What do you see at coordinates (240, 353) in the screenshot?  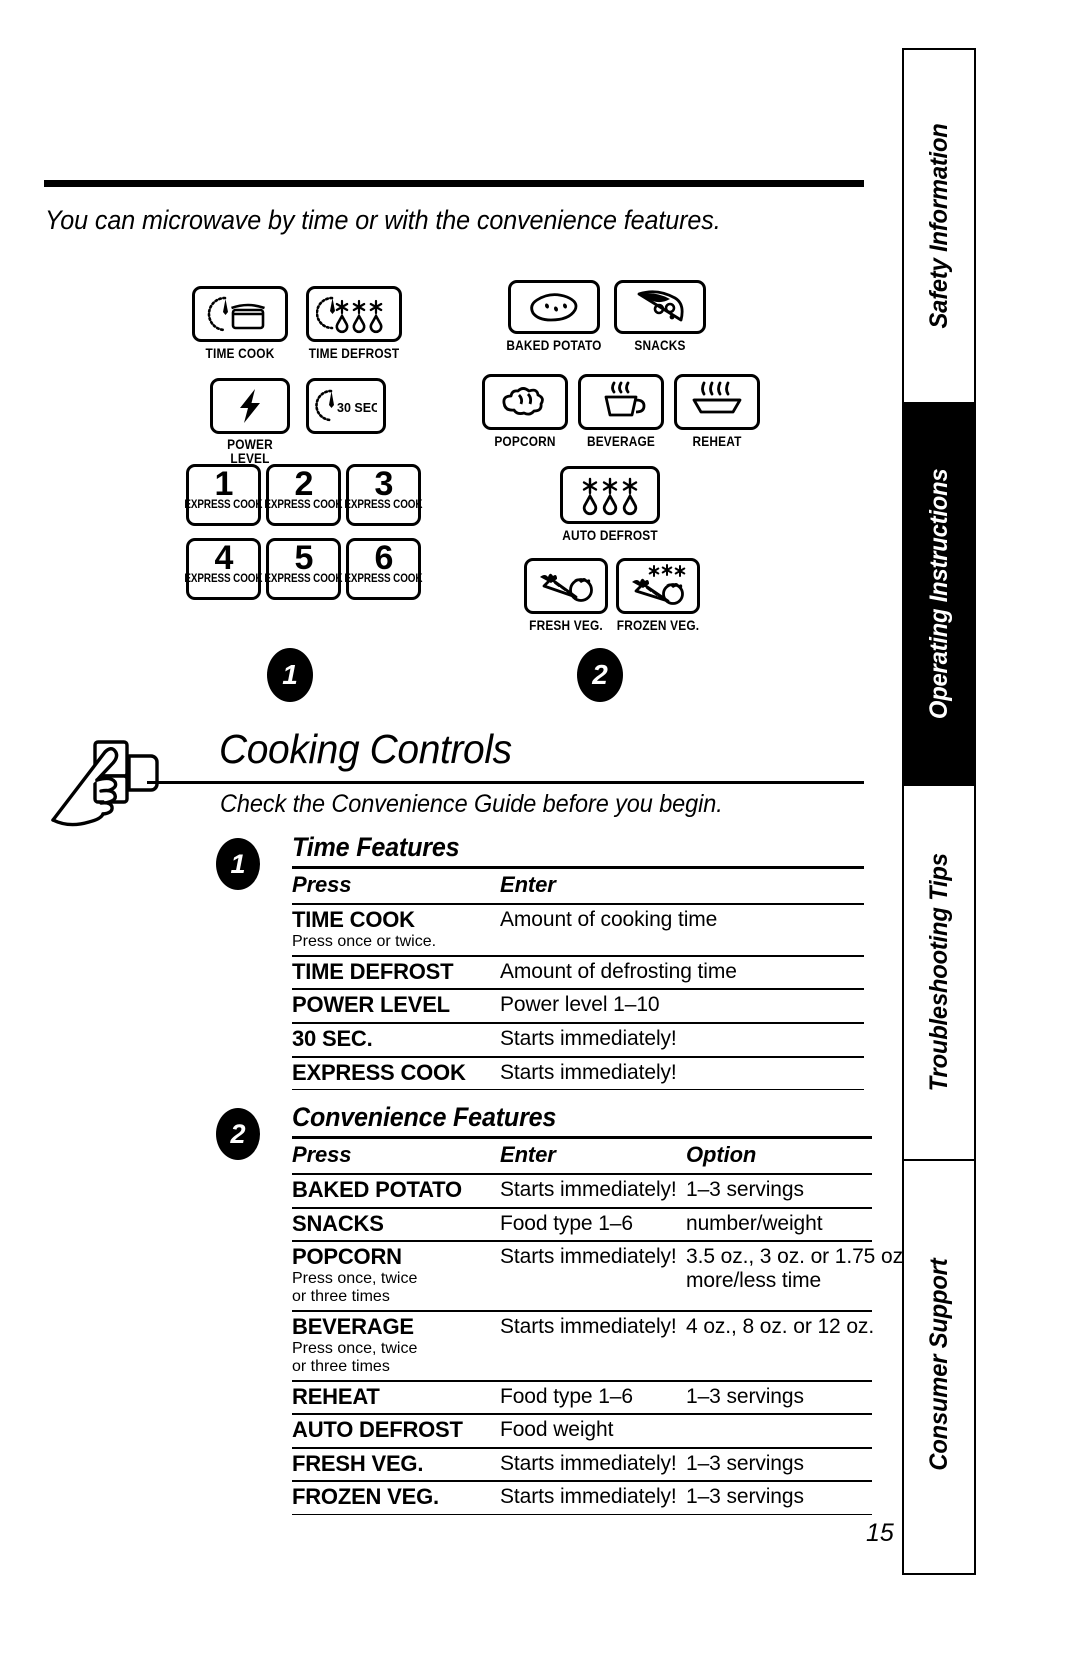 I see `button-label-time-cook: TIME COOK` at bounding box center [240, 353].